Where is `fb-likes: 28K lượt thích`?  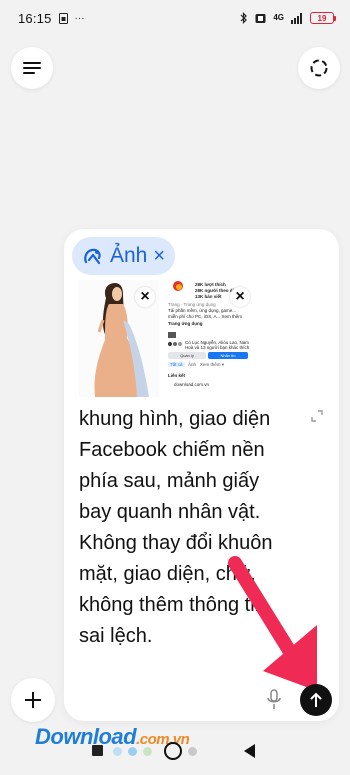
fb-likes: 28K lượt thích is located at coordinates (210, 284).